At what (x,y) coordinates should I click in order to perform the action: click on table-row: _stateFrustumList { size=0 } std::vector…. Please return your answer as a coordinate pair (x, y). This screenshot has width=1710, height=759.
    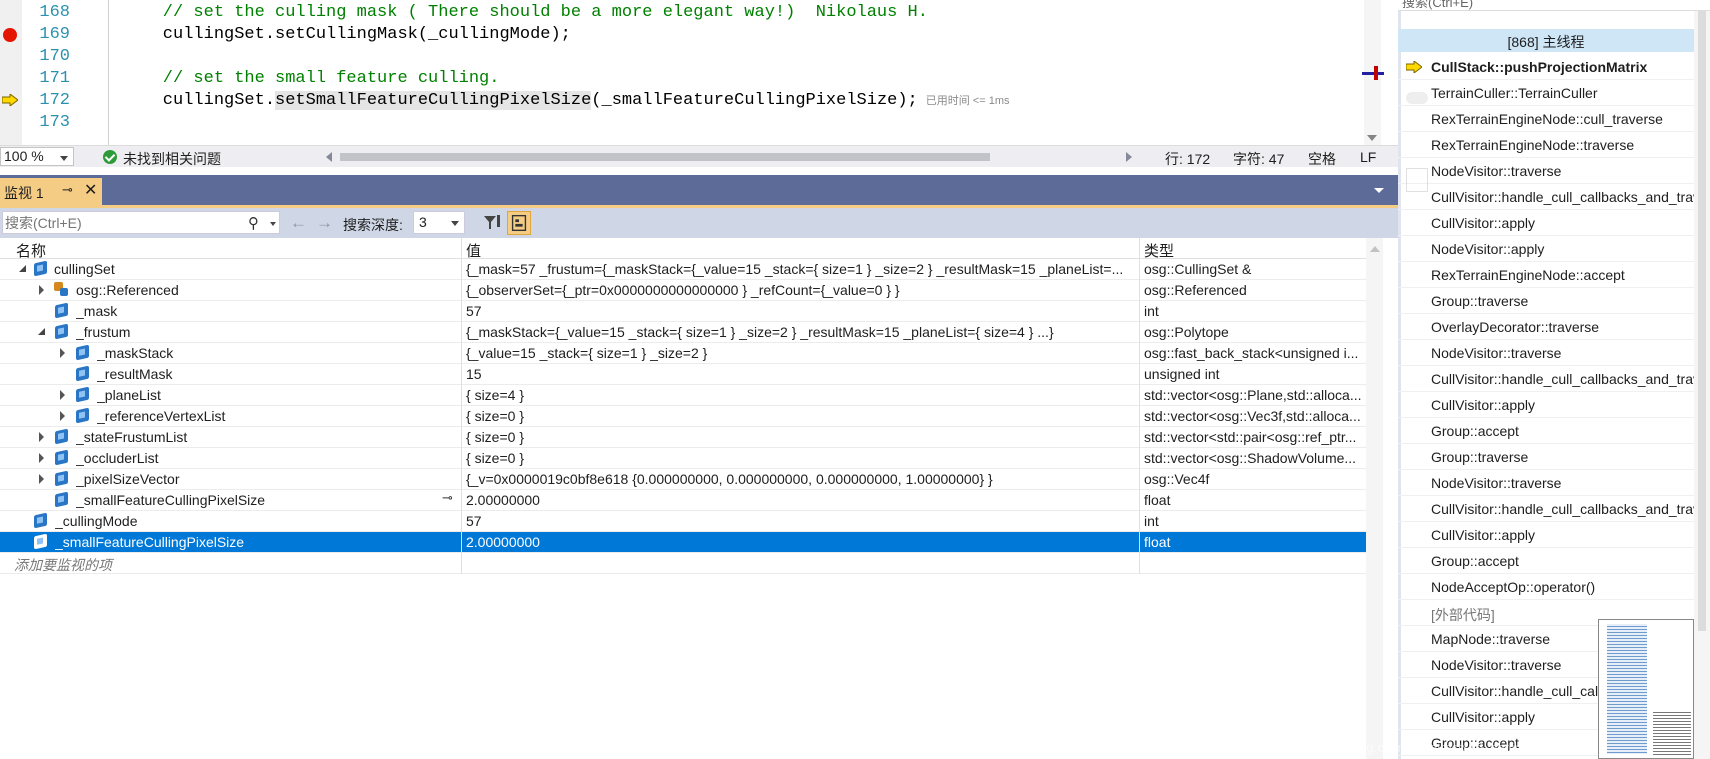
    Looking at the image, I should click on (683, 437).